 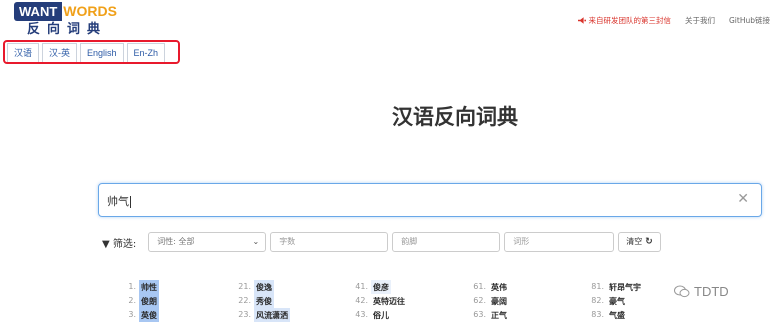 What do you see at coordinates (175, 287) in the screenshot?
I see `result-item: 1. 帅性` at bounding box center [175, 287].